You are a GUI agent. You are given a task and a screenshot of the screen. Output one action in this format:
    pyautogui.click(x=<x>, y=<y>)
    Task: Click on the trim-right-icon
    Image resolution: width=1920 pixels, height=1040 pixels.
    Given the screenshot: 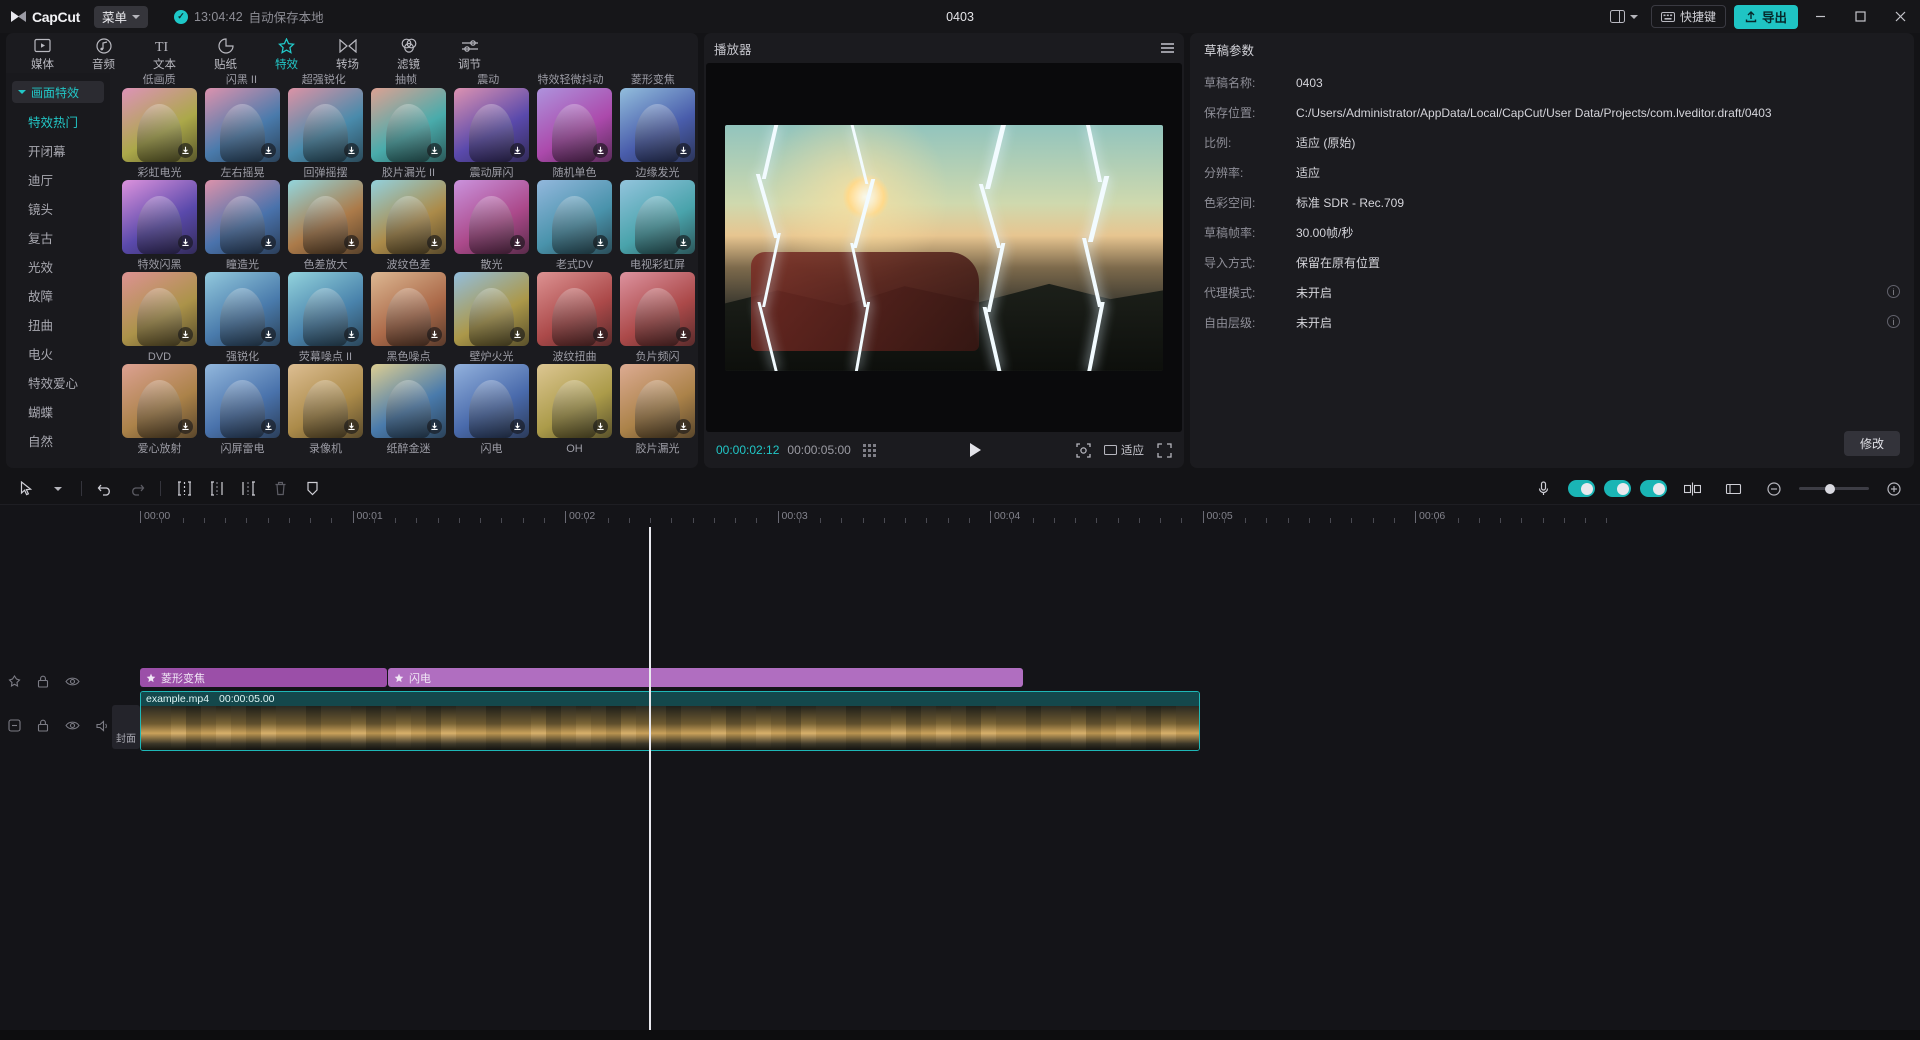 What is the action you would take?
    pyautogui.click(x=248, y=489)
    